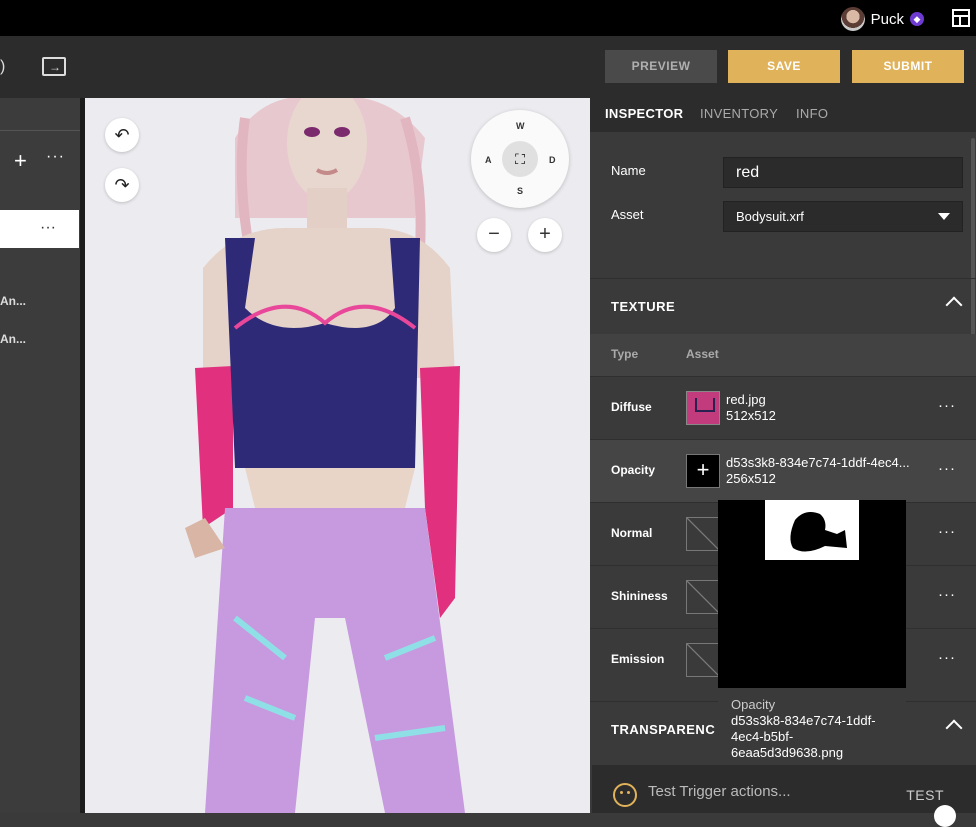  I want to click on texture-thumbnail, so click(703, 408).